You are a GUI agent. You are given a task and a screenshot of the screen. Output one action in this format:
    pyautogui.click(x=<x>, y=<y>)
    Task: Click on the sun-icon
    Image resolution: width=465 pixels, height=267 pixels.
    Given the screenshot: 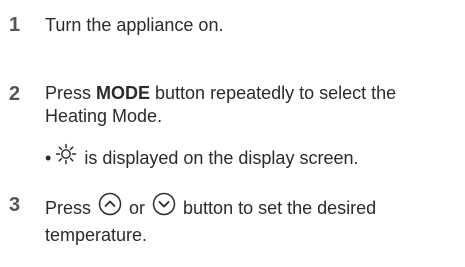 What is the action you would take?
    pyautogui.click(x=66, y=157)
    